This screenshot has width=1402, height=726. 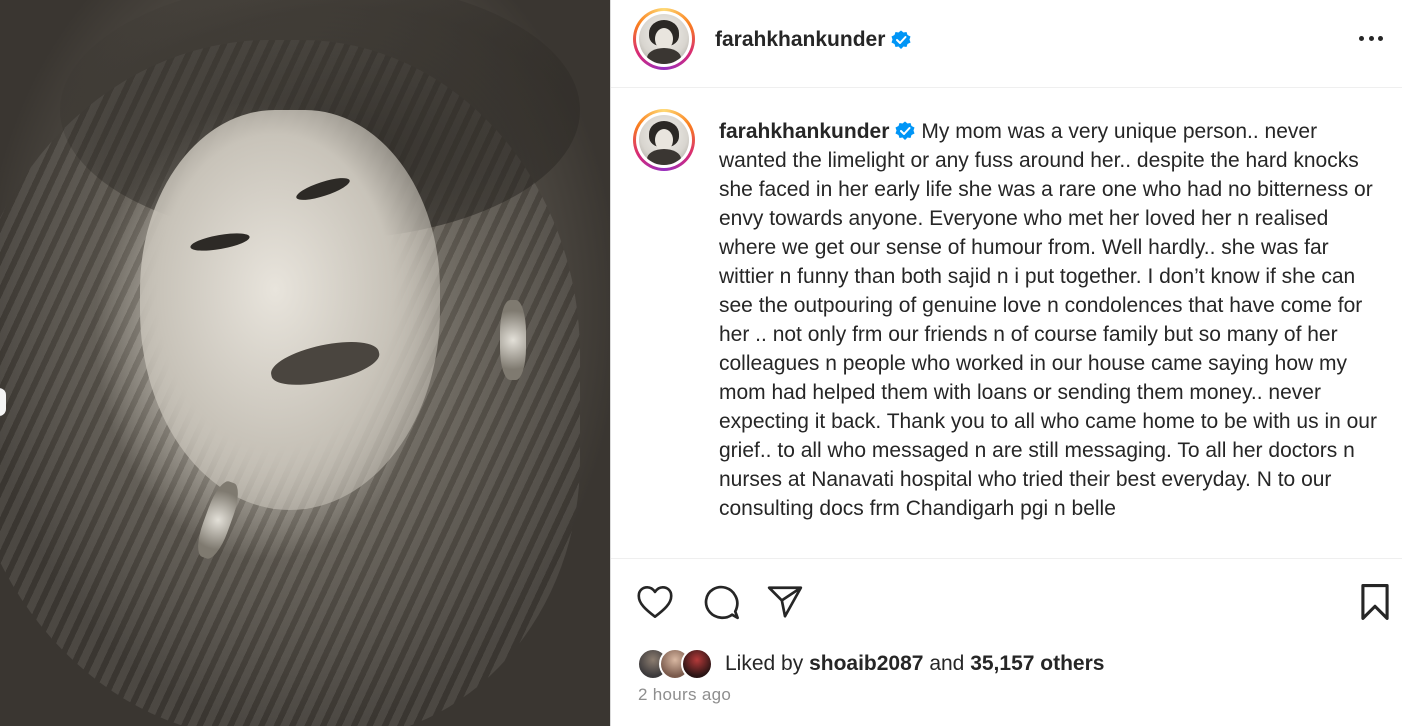 What do you see at coordinates (513, 340) in the screenshot?
I see `photo-earring-right` at bounding box center [513, 340].